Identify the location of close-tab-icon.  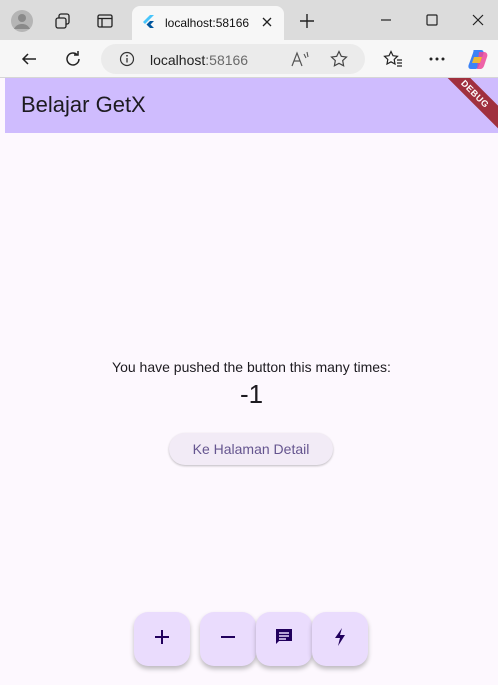
(267, 22).